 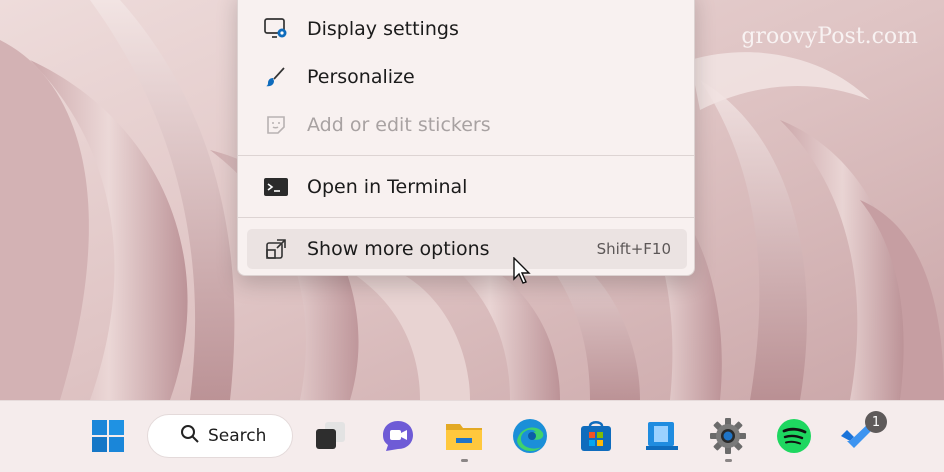 What do you see at coordinates (276, 29) in the screenshot?
I see `display-settings-icon` at bounding box center [276, 29].